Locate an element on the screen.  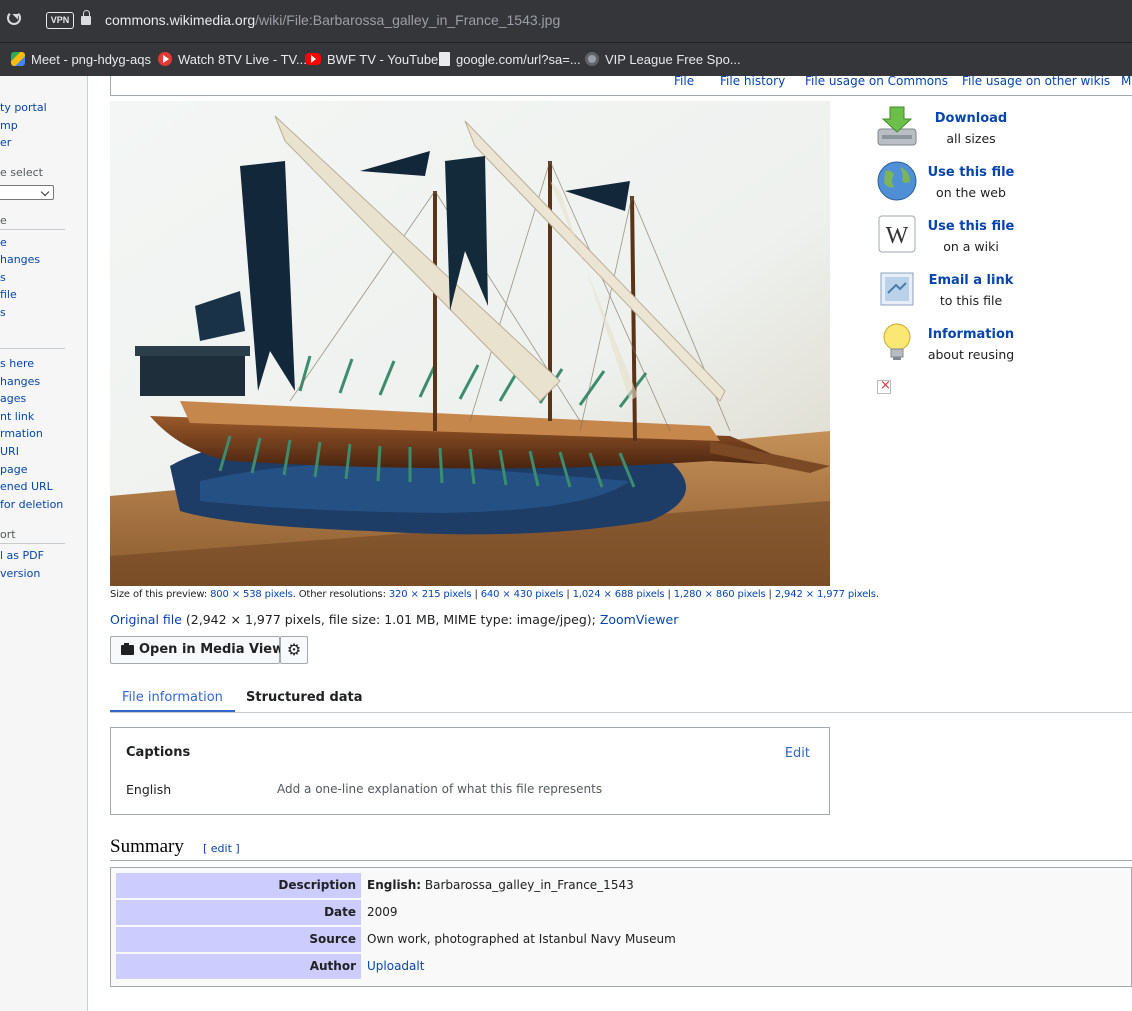
zoomviewer-link: ZoomViewer is located at coordinates (639, 619).